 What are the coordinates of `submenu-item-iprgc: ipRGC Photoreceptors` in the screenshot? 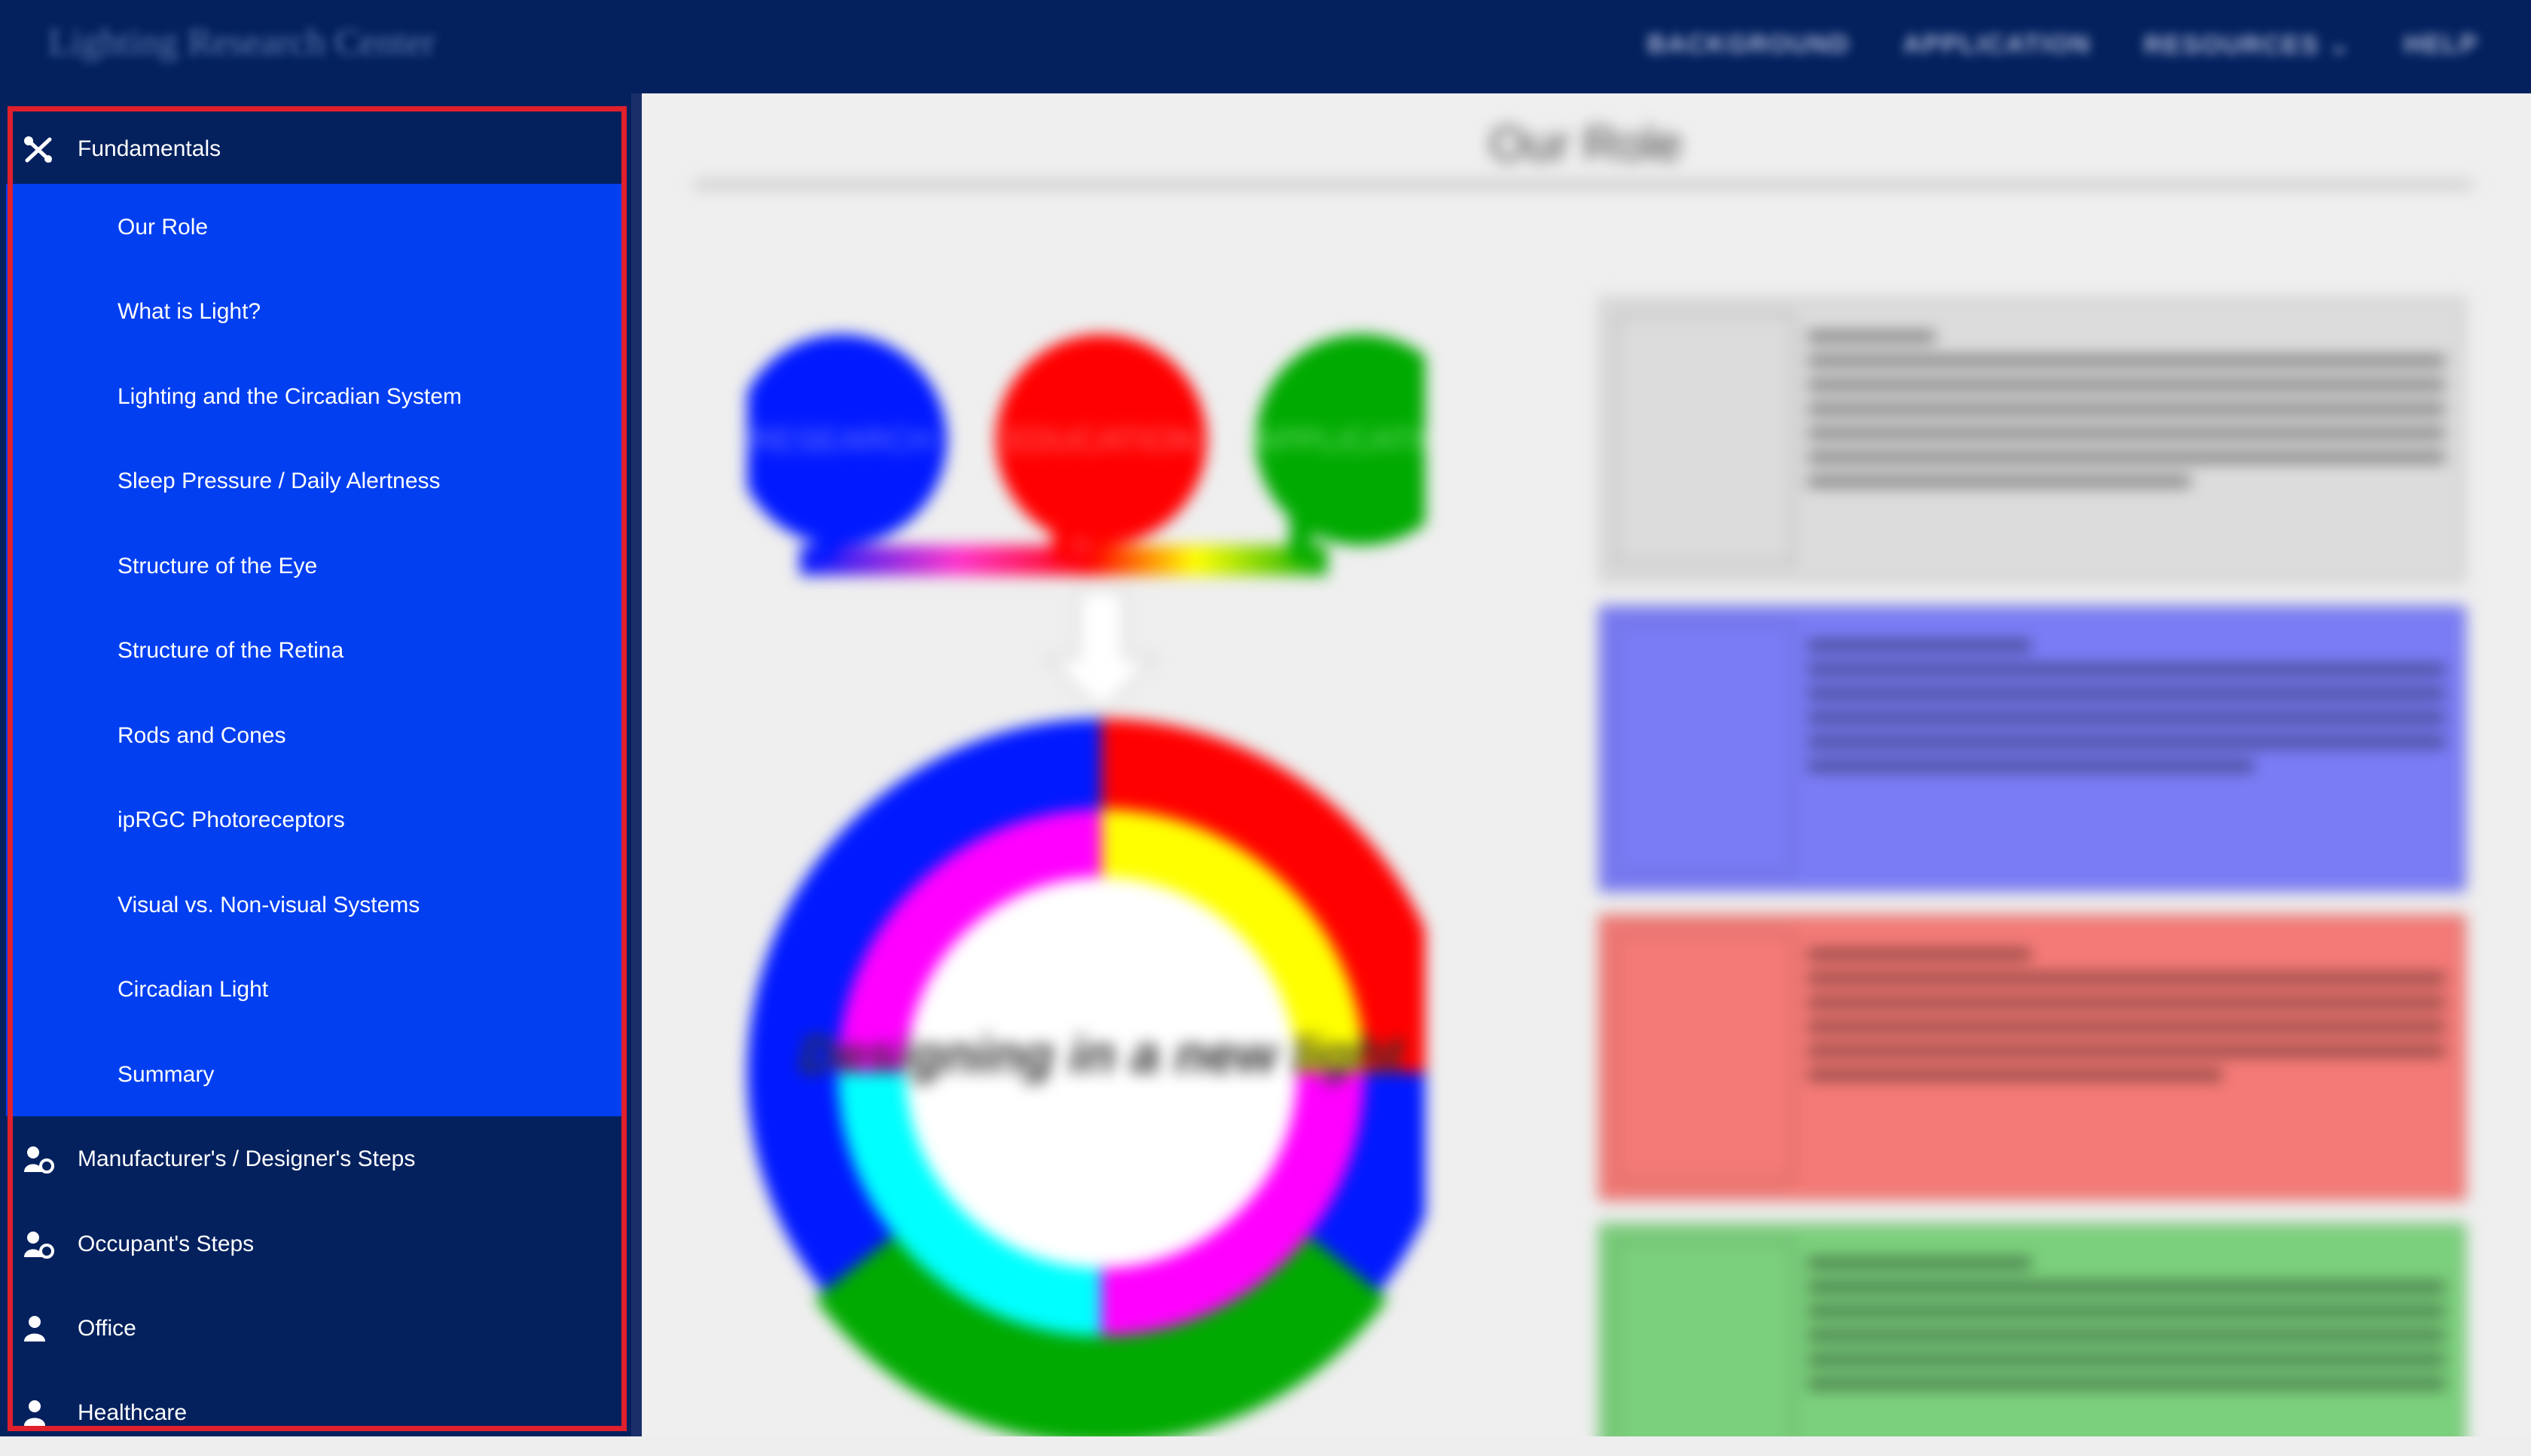 It's located at (314, 821).